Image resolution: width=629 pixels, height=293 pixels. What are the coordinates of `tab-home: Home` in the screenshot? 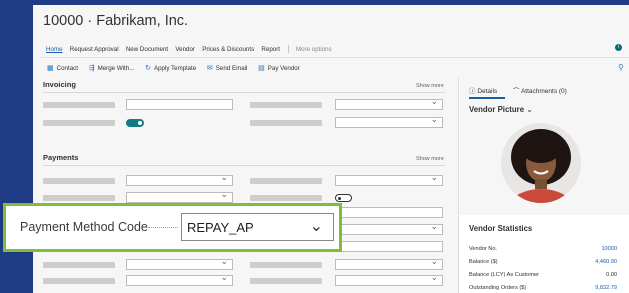 It's located at (54, 49).